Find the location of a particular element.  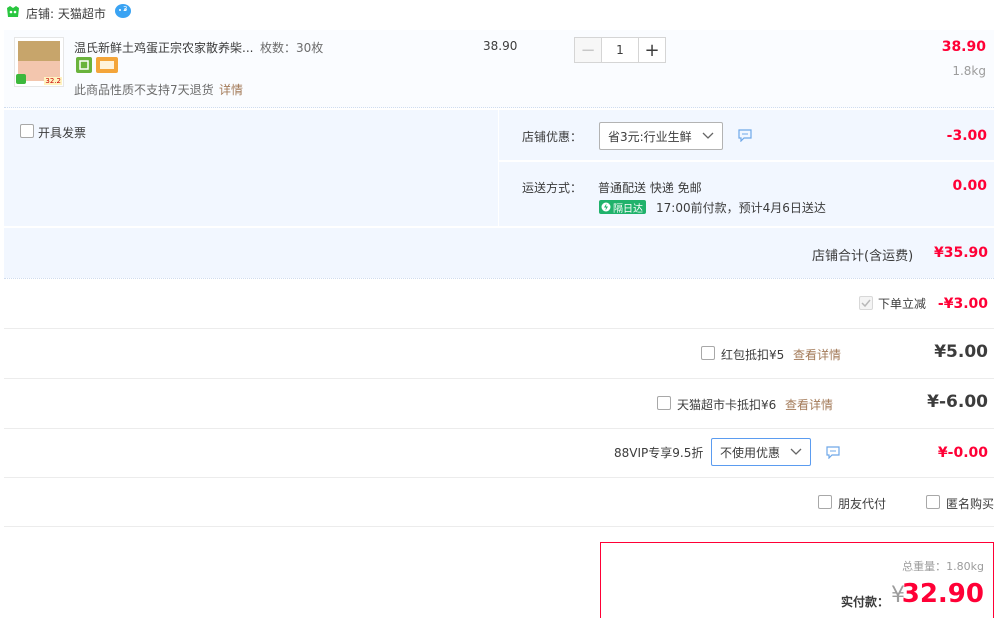

instant-discount-amount: -¥3.00 is located at coordinates (962, 304).